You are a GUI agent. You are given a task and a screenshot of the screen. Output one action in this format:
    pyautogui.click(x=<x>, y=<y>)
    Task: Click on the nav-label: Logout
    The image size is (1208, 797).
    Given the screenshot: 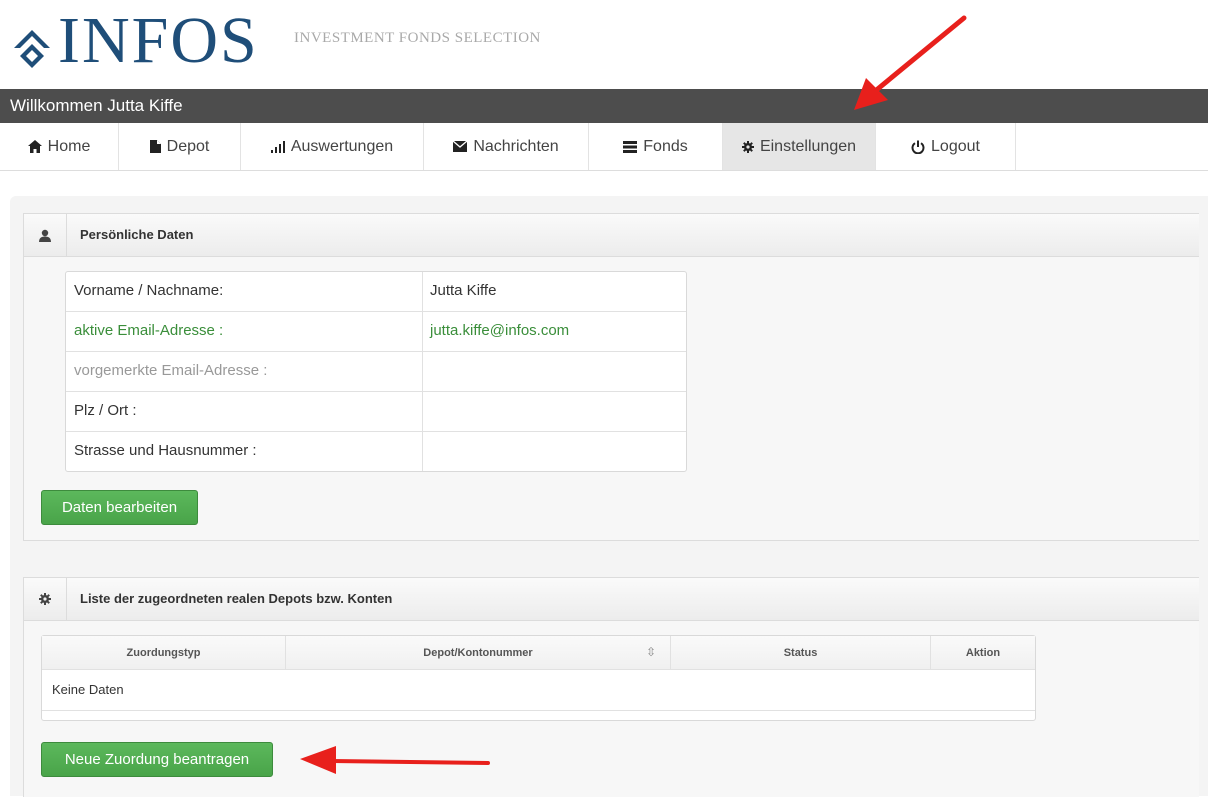 What is the action you would take?
    pyautogui.click(x=955, y=146)
    